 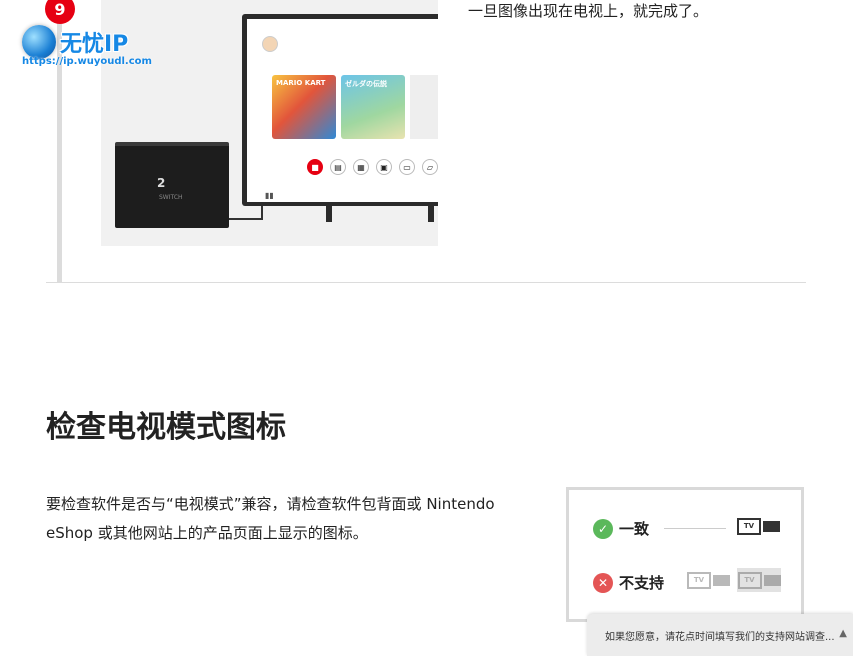 I want to click on controller-icon: ▱, so click(x=430, y=167).